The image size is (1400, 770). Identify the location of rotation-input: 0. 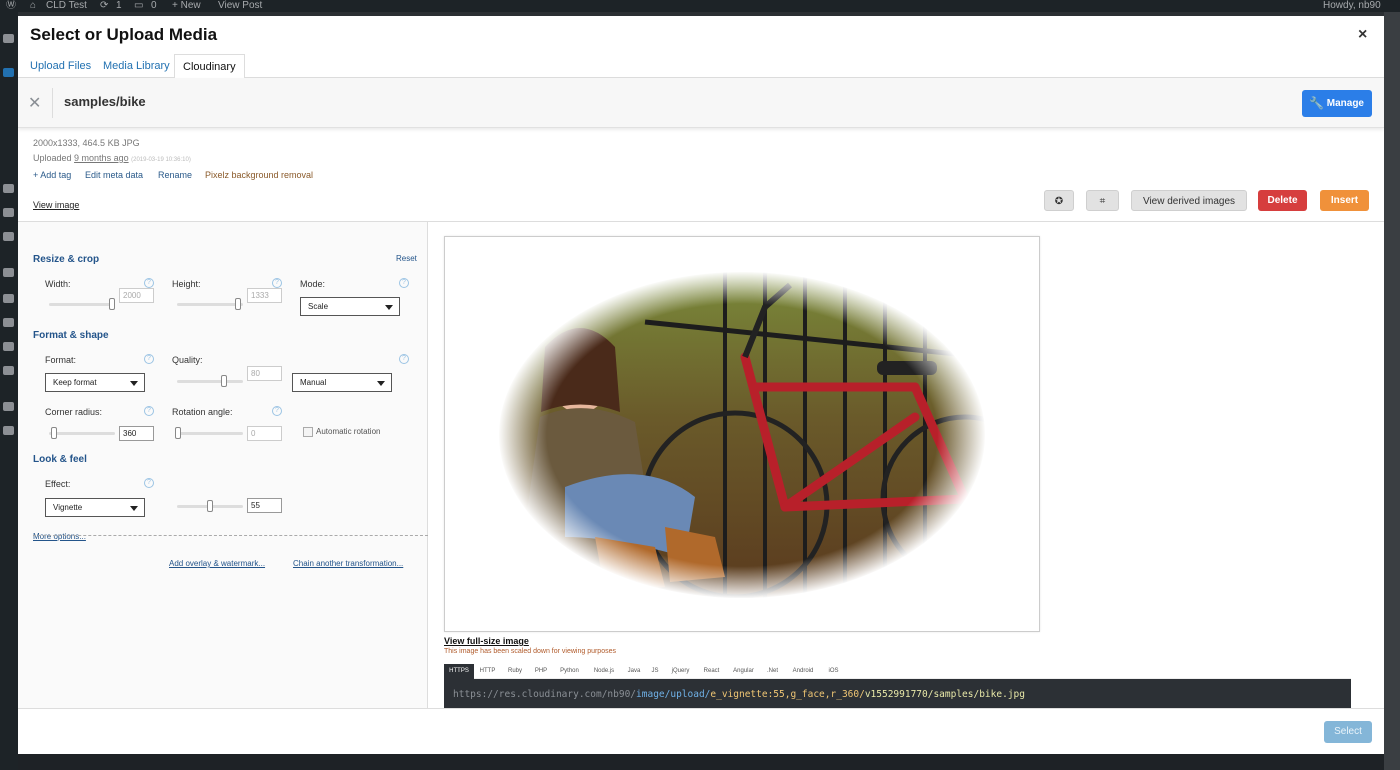
(264, 433).